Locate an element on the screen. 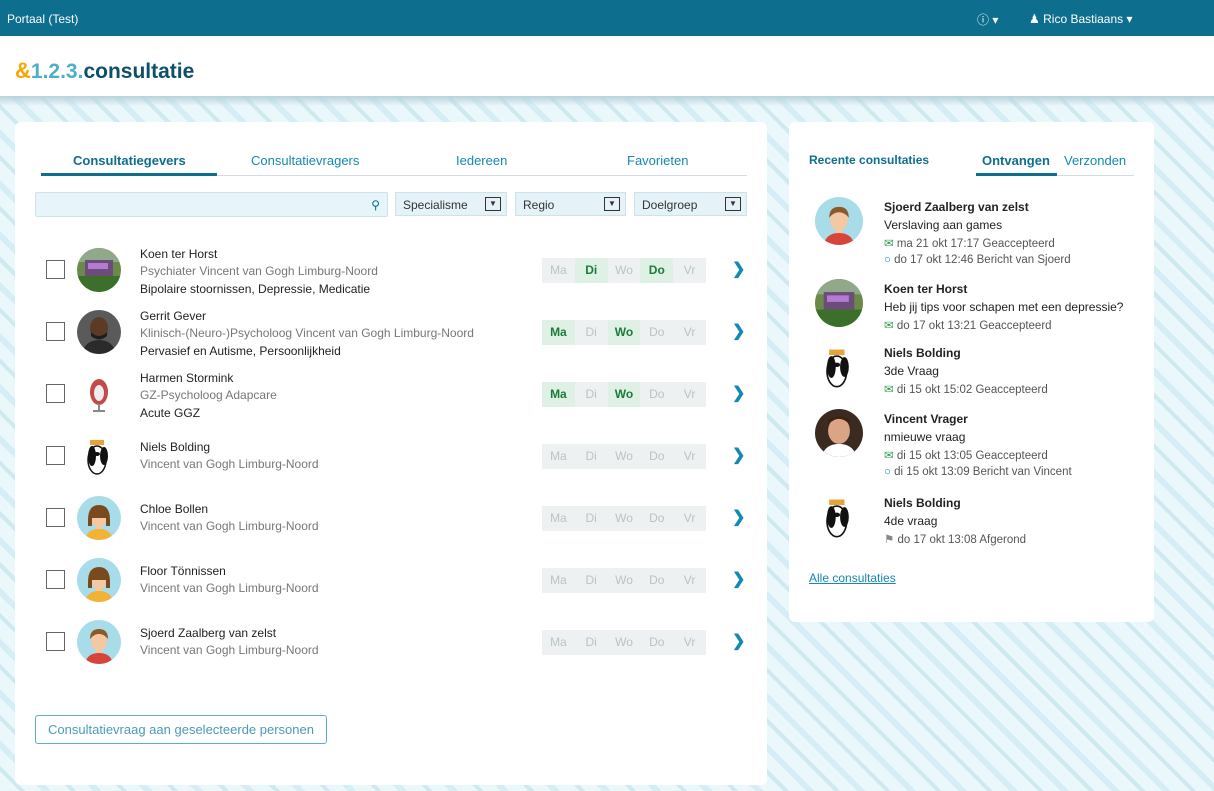 The image size is (1214, 791). user-menu: ♟ Rico Bastiaans ▾ is located at coordinates (1081, 19).